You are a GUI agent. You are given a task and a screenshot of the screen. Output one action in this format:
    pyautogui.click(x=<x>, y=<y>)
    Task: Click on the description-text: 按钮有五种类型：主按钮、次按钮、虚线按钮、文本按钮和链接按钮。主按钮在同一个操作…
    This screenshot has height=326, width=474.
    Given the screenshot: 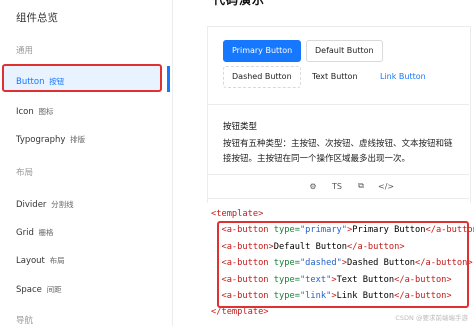 What is the action you would take?
    pyautogui.click(x=338, y=151)
    